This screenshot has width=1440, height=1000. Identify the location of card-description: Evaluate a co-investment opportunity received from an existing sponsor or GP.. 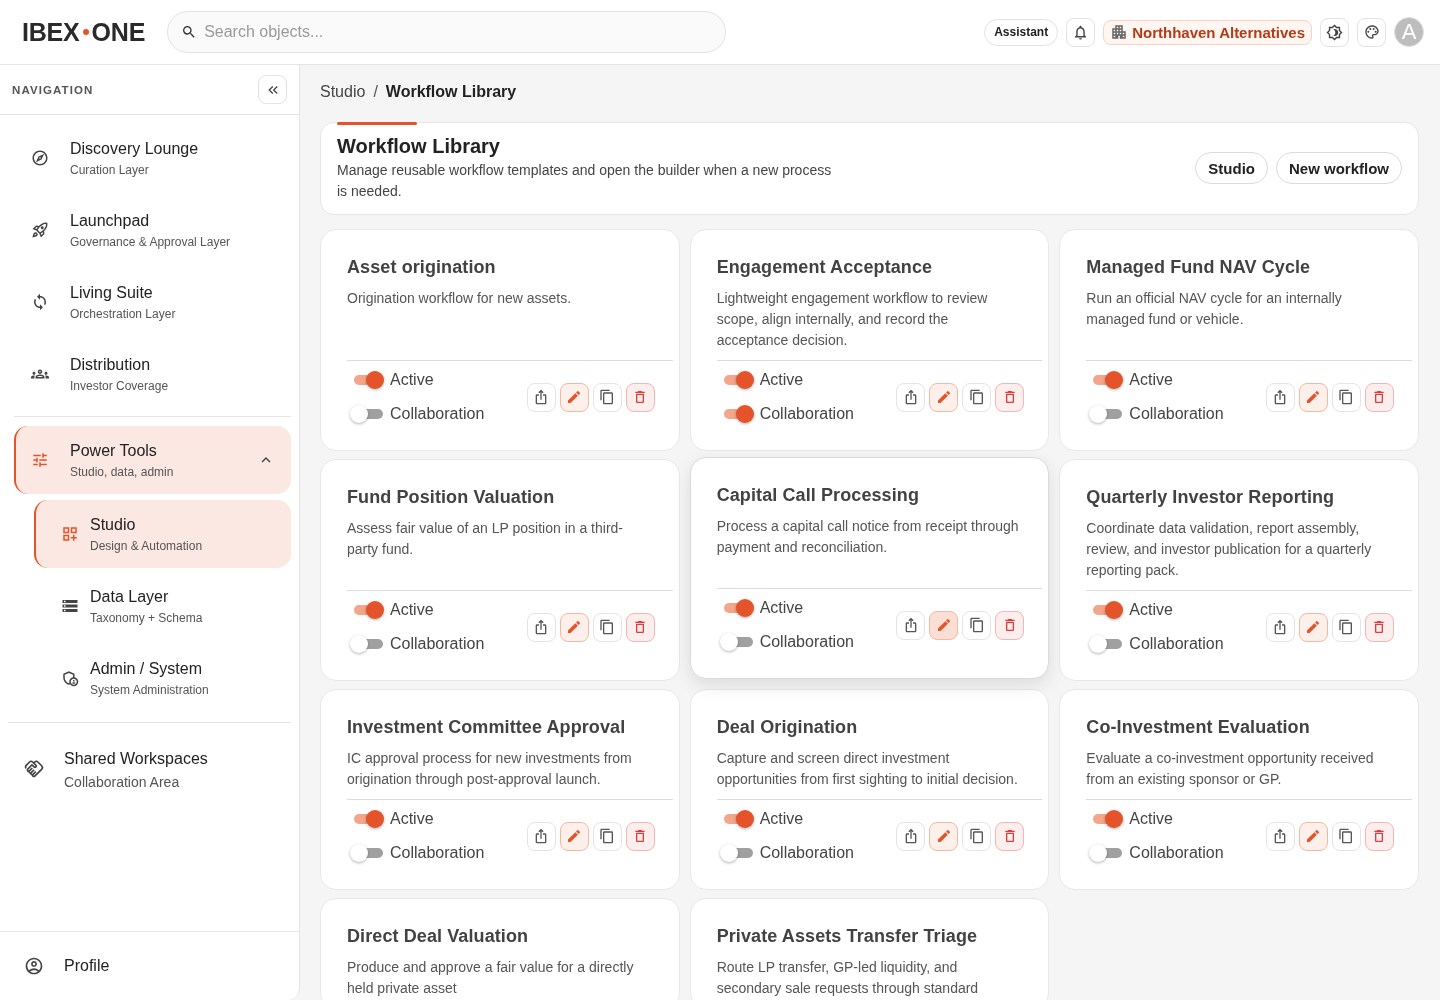
(1230, 769).